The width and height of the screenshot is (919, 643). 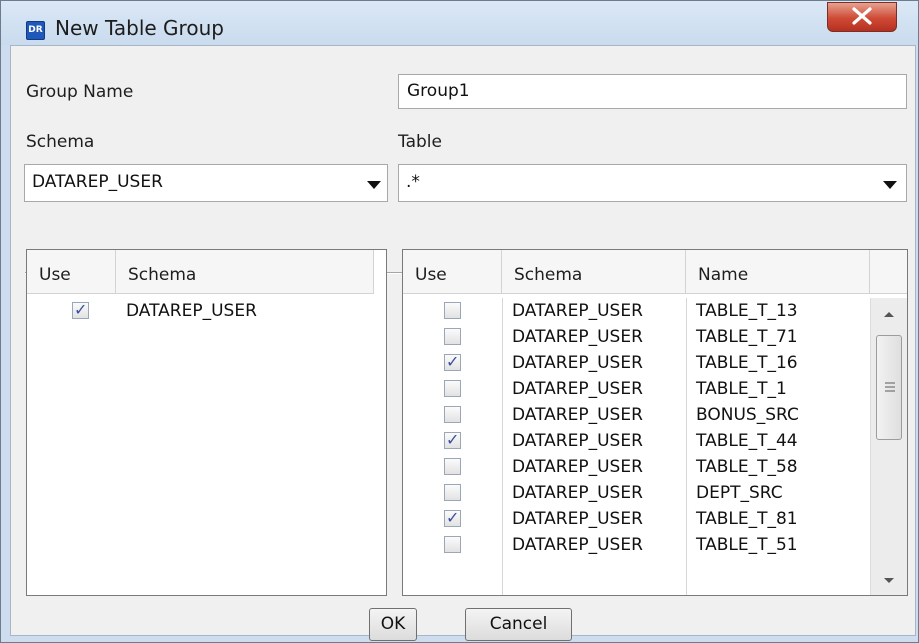 What do you see at coordinates (888, 446) in the screenshot?
I see `vertical-scrollbar` at bounding box center [888, 446].